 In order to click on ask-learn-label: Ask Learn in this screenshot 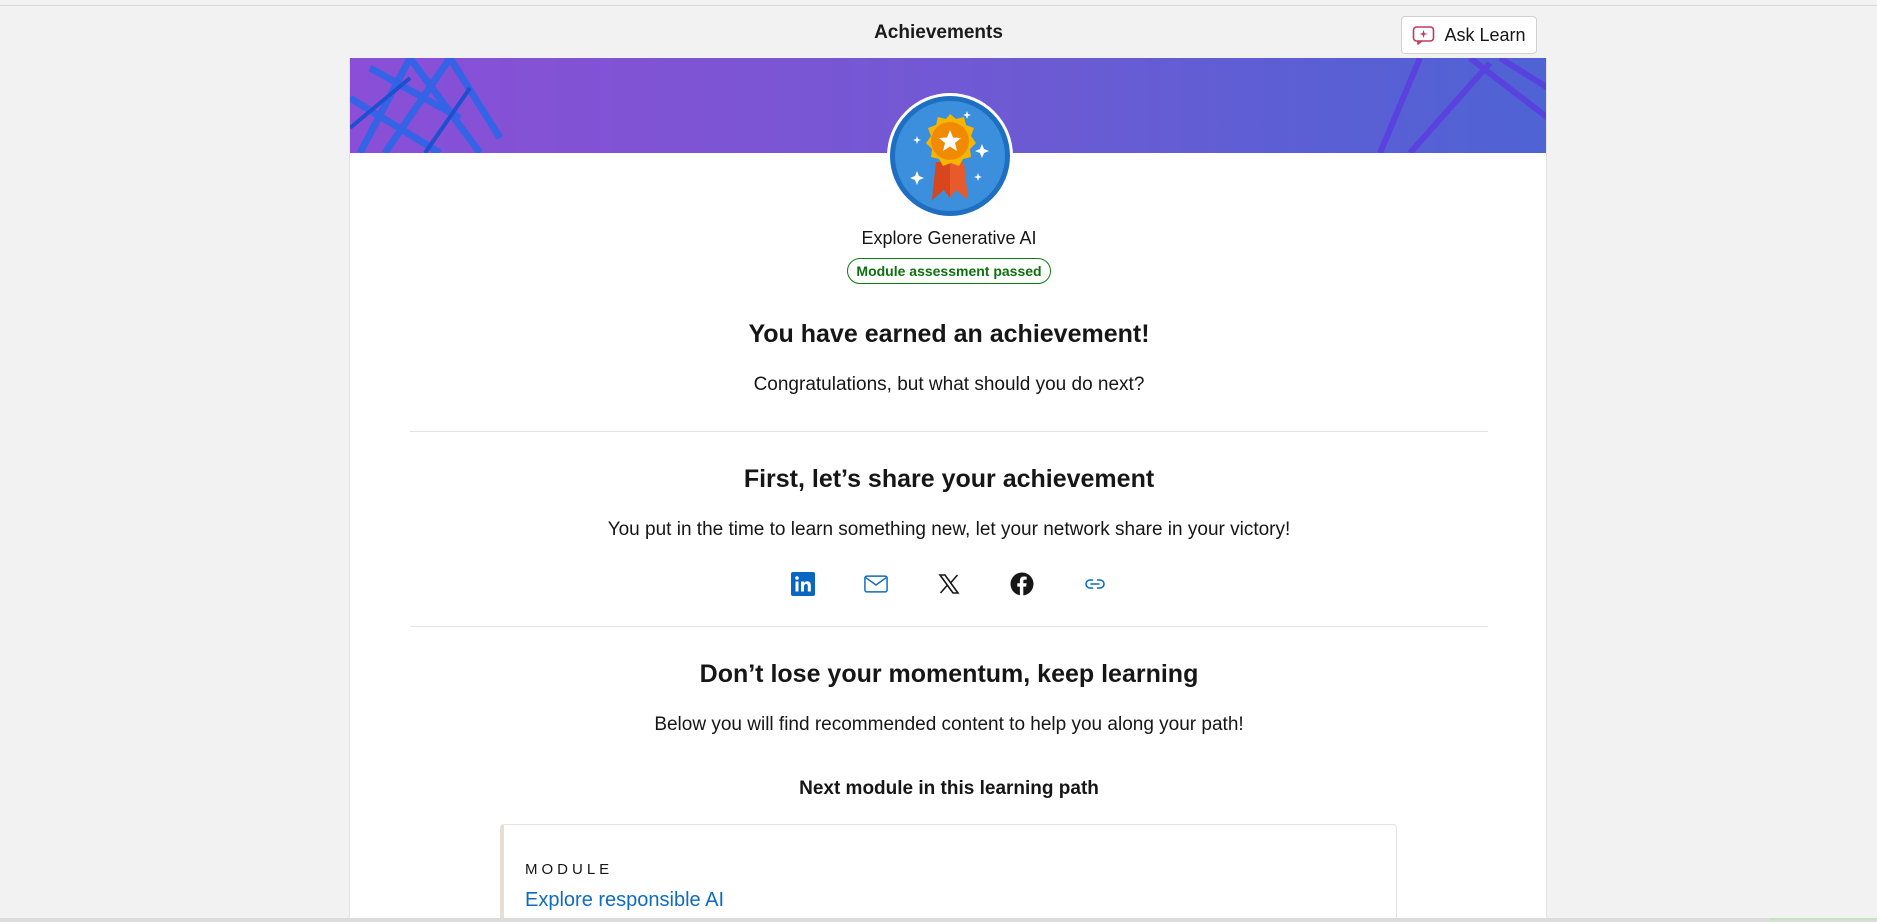, I will do `click(1485, 34)`.